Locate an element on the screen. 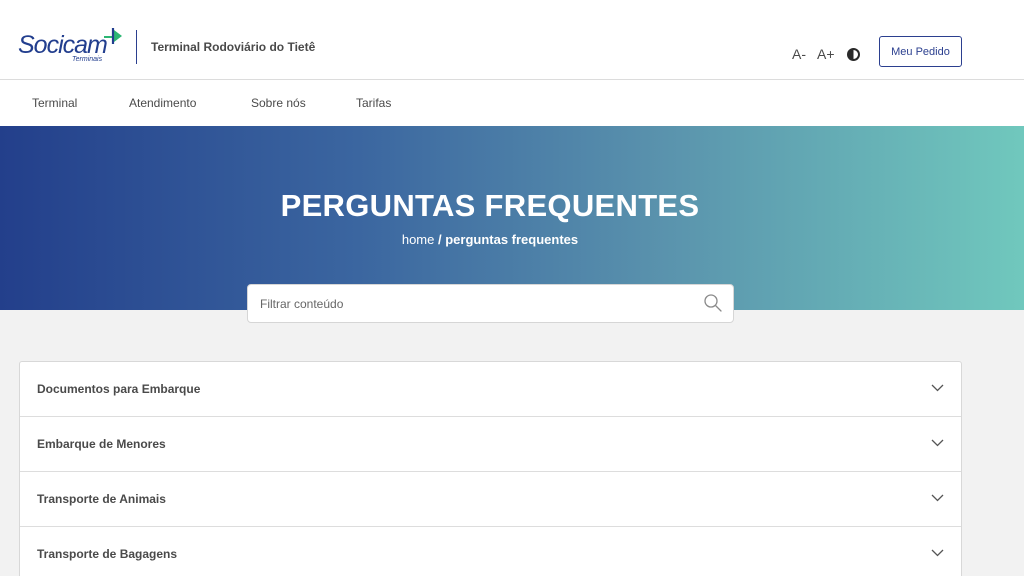 The image size is (1024, 576). faq-item-label: Embarque de Menores is located at coordinates (101, 444).